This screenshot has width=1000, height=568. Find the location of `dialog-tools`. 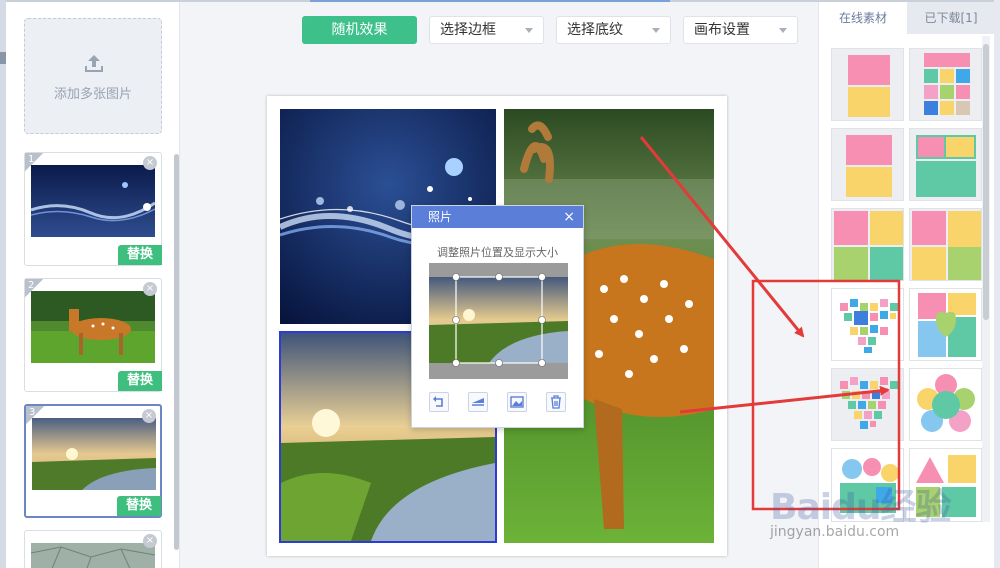

dialog-tools is located at coordinates (499, 402).